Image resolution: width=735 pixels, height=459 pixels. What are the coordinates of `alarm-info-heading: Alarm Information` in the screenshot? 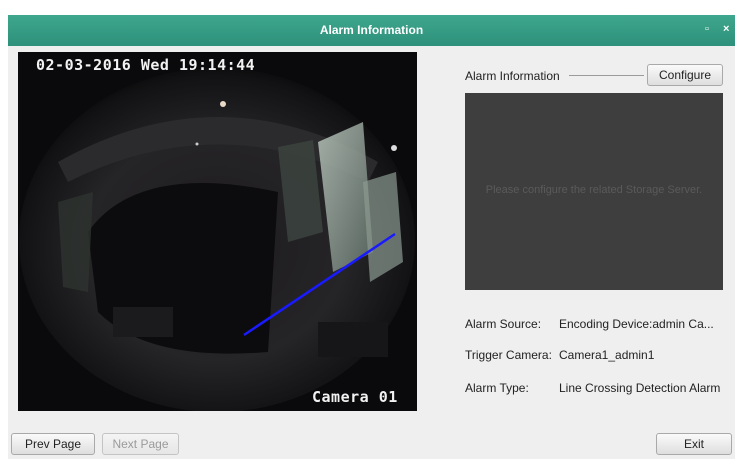 It's located at (512, 76).